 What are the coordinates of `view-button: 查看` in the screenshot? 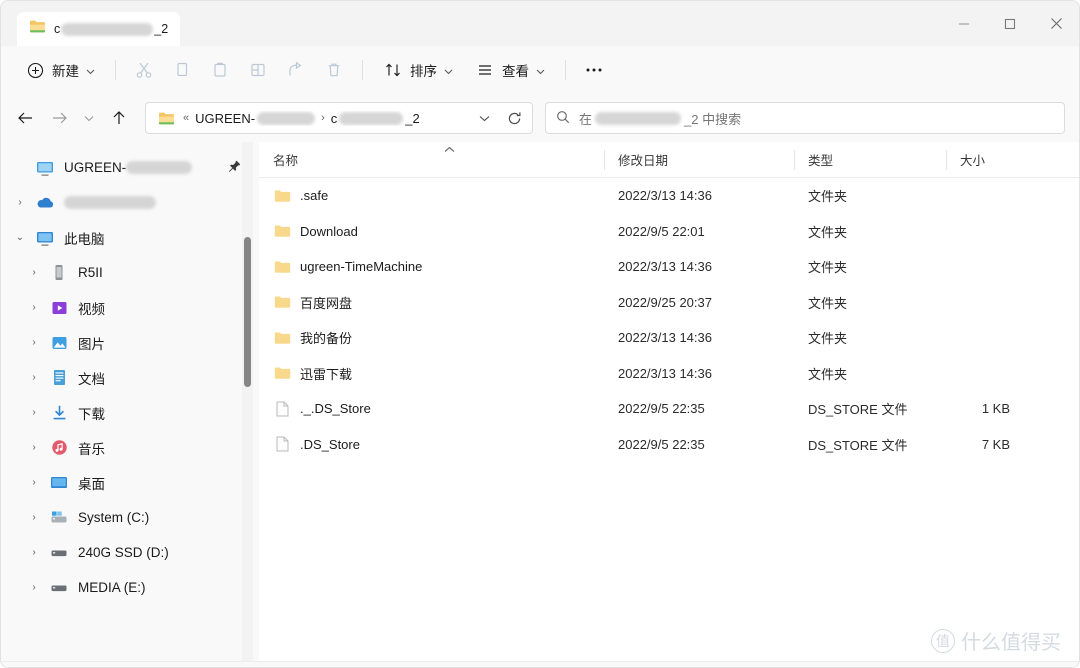 It's located at (510, 70).